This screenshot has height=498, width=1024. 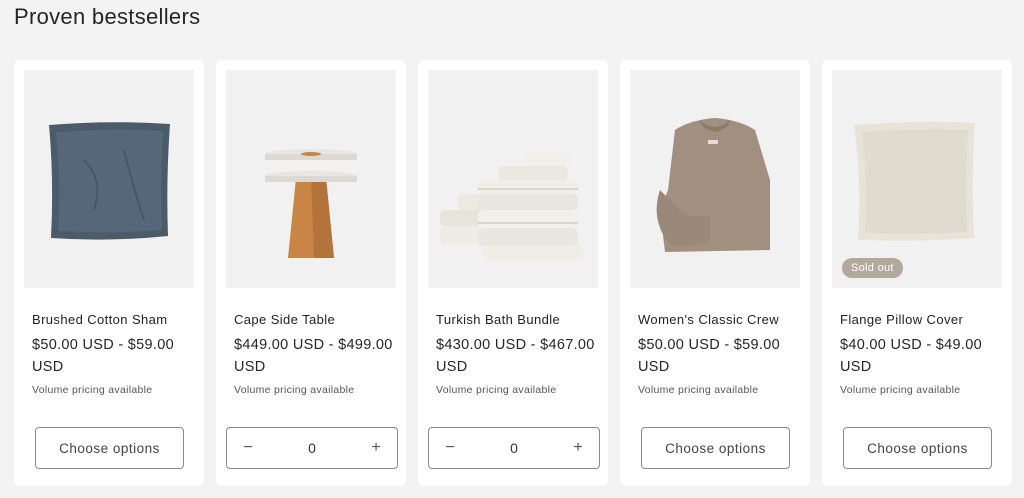 What do you see at coordinates (872, 268) in the screenshot?
I see `sold-out-badge: Sold out` at bounding box center [872, 268].